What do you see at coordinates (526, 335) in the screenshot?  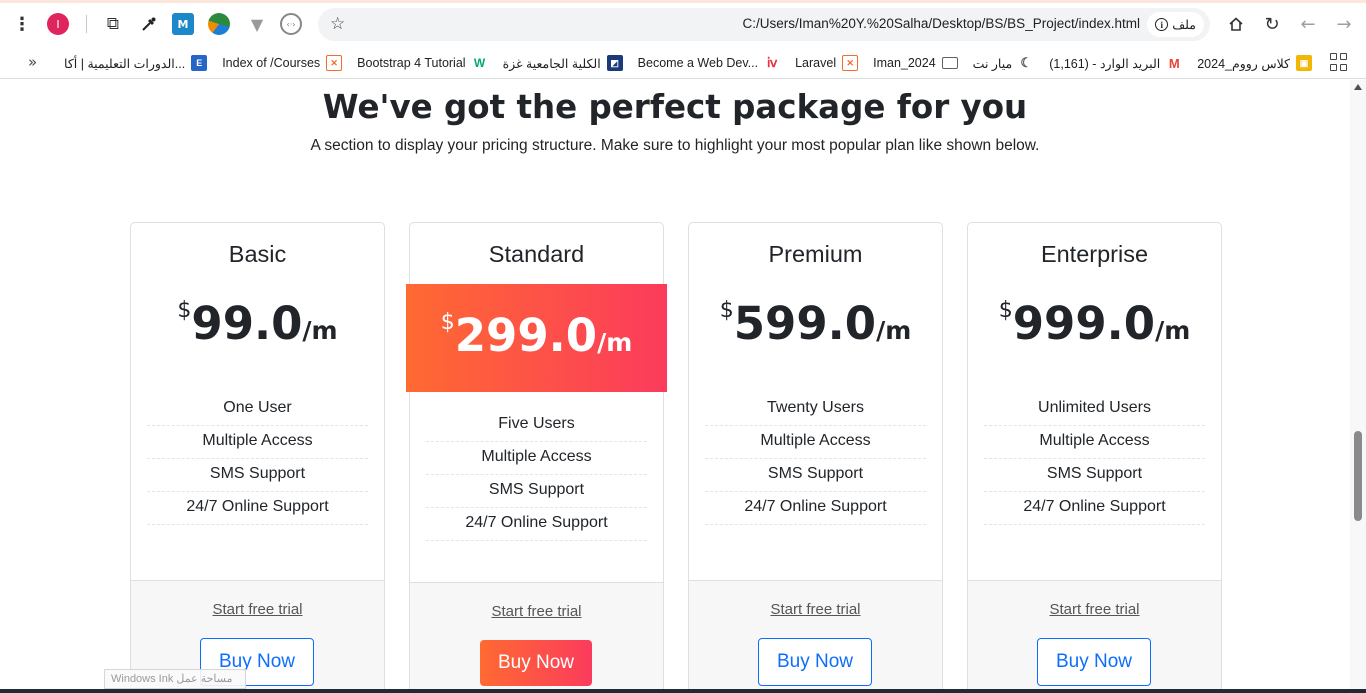 I see `price-amount: 299.0` at bounding box center [526, 335].